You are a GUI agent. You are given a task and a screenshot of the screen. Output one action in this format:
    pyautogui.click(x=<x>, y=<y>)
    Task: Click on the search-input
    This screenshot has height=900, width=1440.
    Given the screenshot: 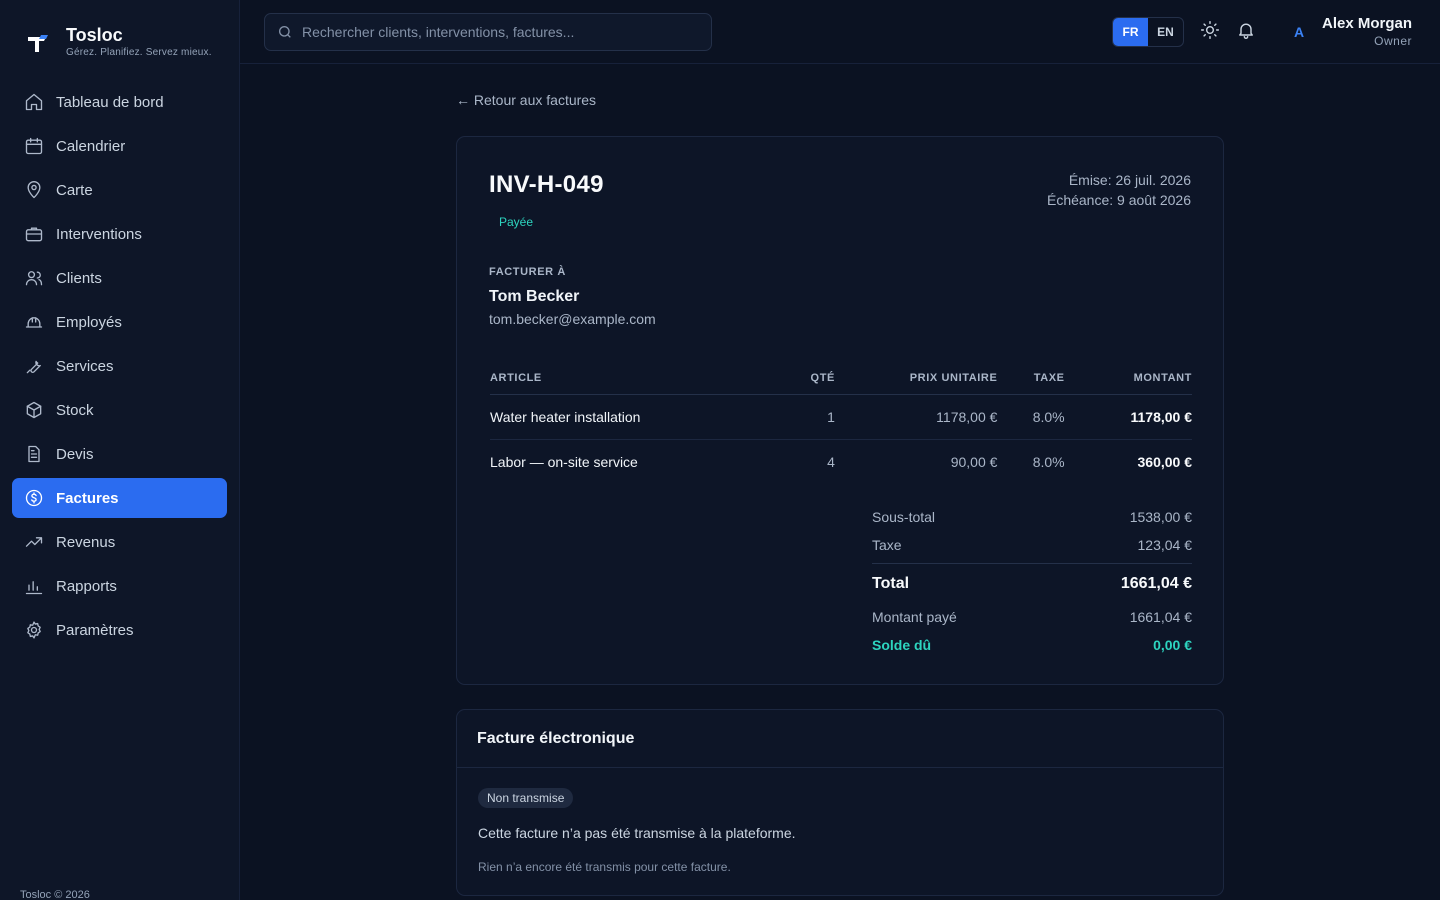 What is the action you would take?
    pyautogui.click(x=502, y=32)
    